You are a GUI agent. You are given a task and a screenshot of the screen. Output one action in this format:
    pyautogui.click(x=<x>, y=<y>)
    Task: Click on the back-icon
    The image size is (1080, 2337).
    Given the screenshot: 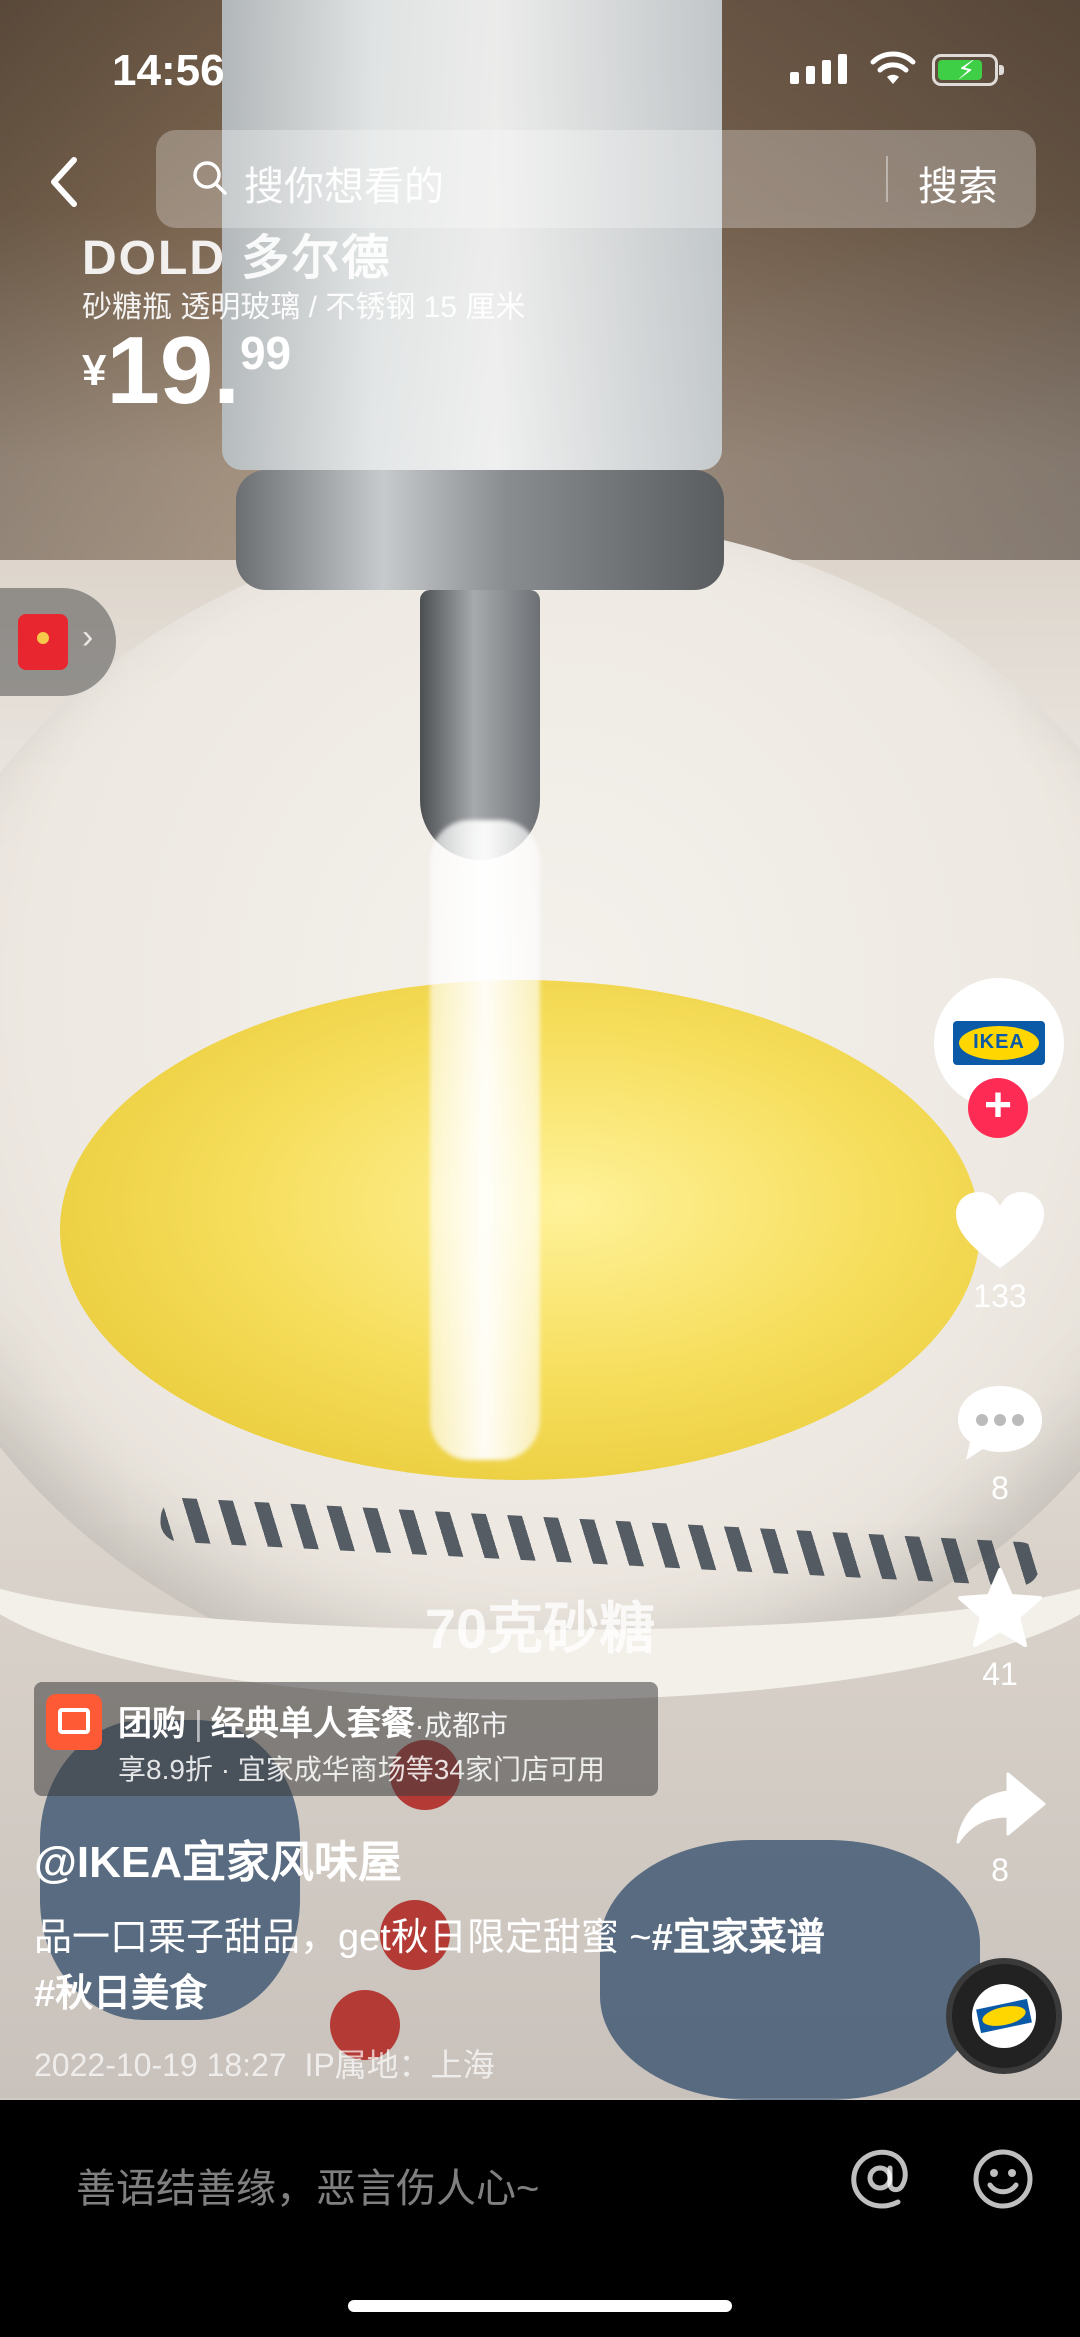 What is the action you would take?
    pyautogui.click(x=65, y=182)
    